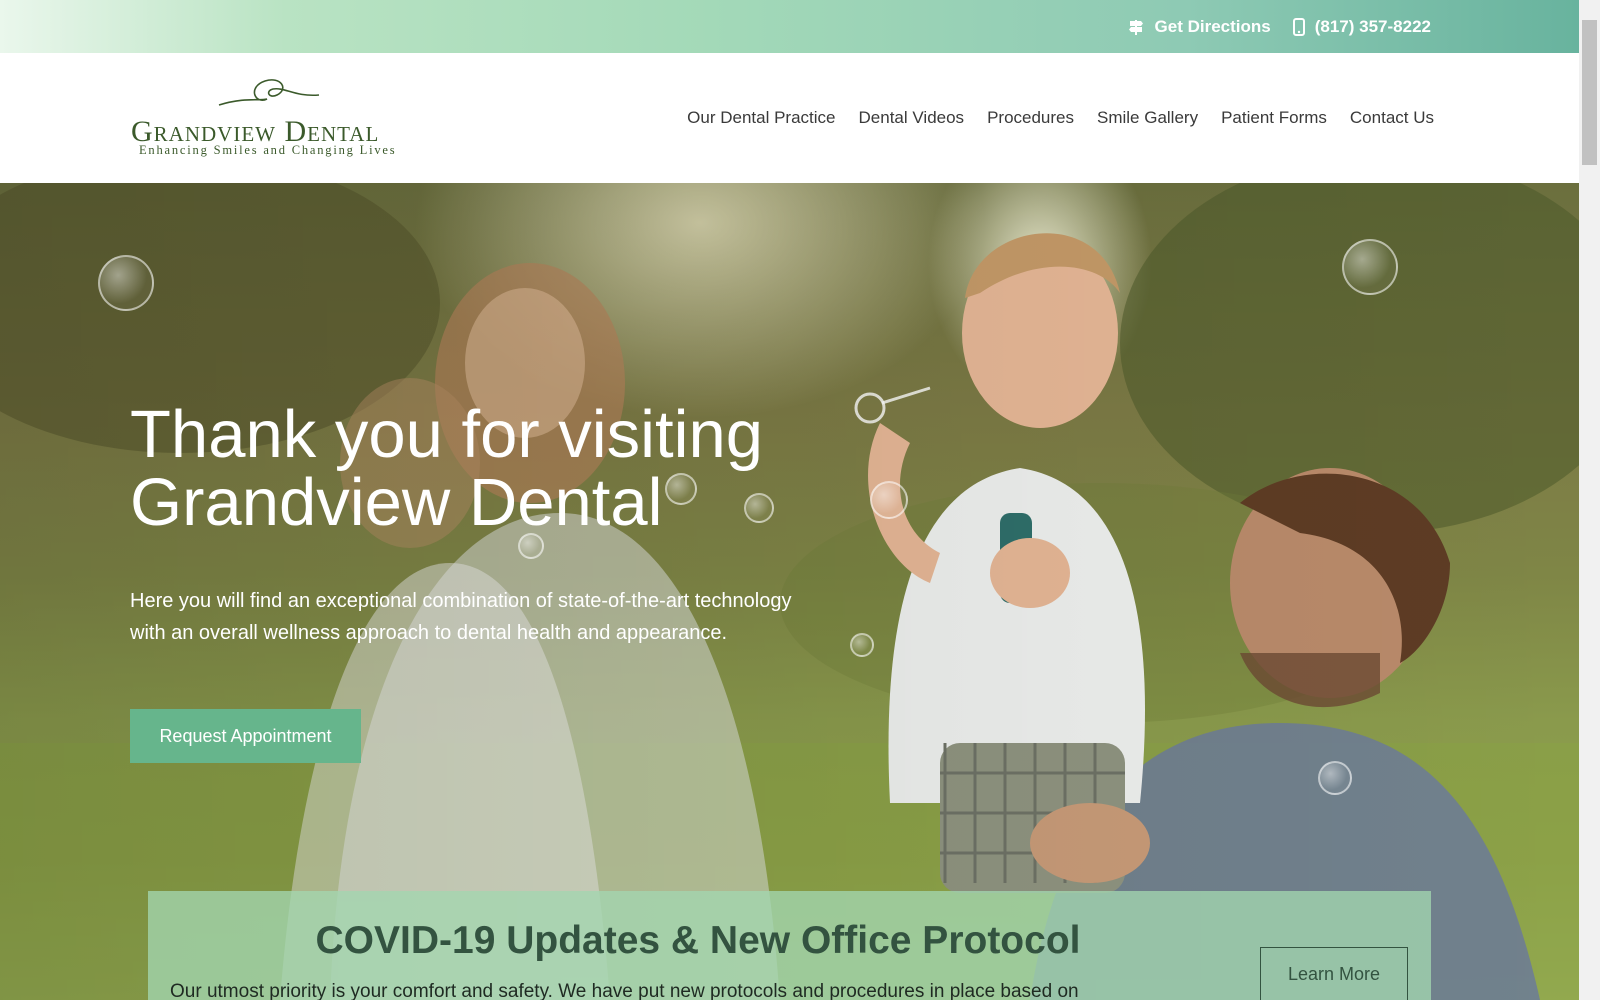 The height and width of the screenshot is (1000, 1600). Describe the element at coordinates (1030, 118) in the screenshot. I see `nav-item-procedures: Procedures` at that location.